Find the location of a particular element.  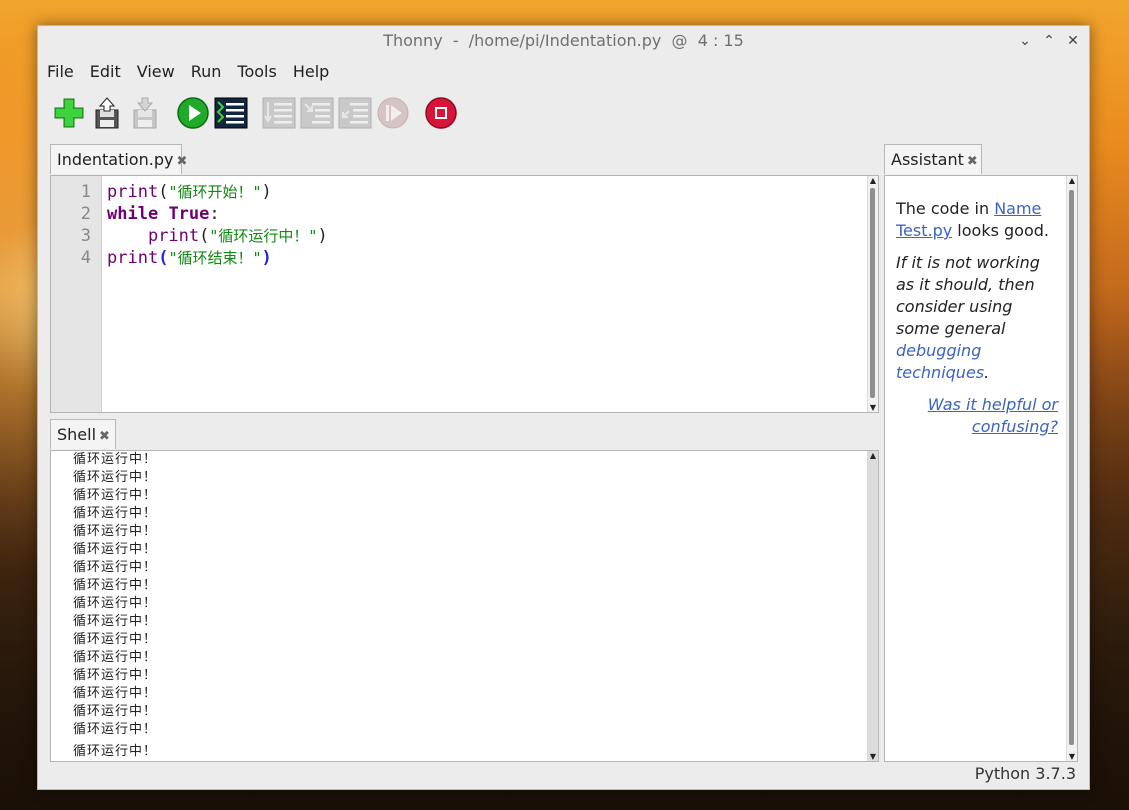

shell-scrollbar: ▲ ▼ is located at coordinates (872, 606).